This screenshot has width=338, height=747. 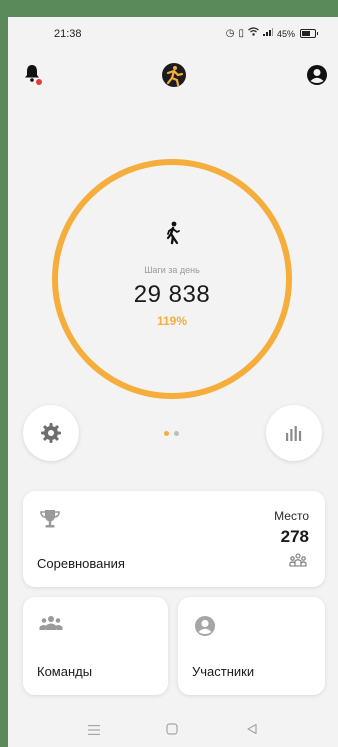 What do you see at coordinates (174, 539) in the screenshot?
I see `competitions-card: Место 278 Соревнования` at bounding box center [174, 539].